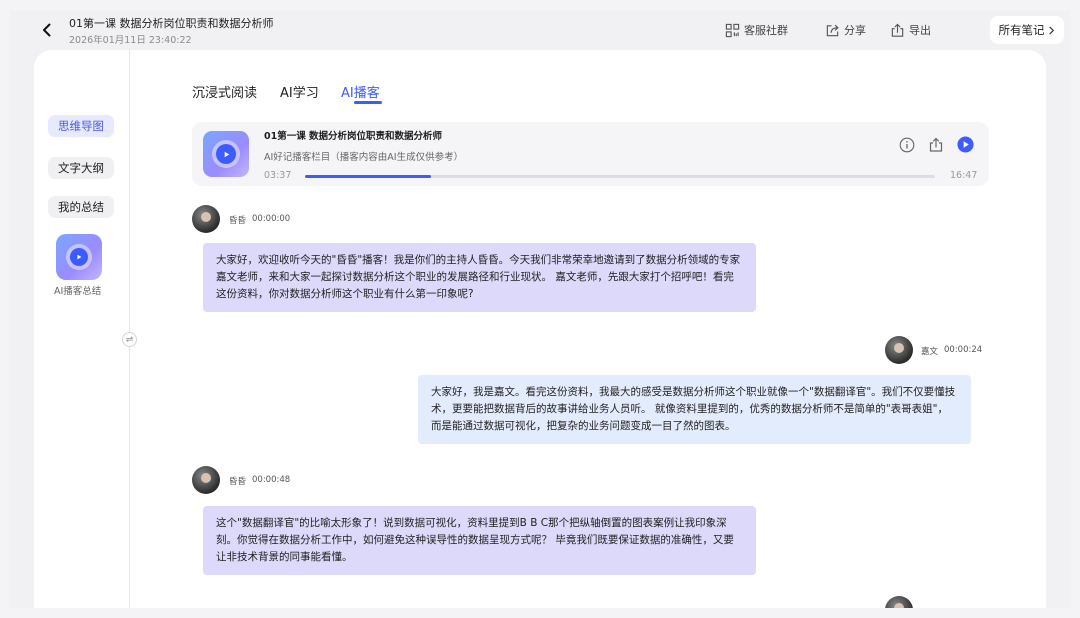 The image size is (1080, 618). What do you see at coordinates (899, 602) in the screenshot?
I see `avatar-guest-partial` at bounding box center [899, 602].